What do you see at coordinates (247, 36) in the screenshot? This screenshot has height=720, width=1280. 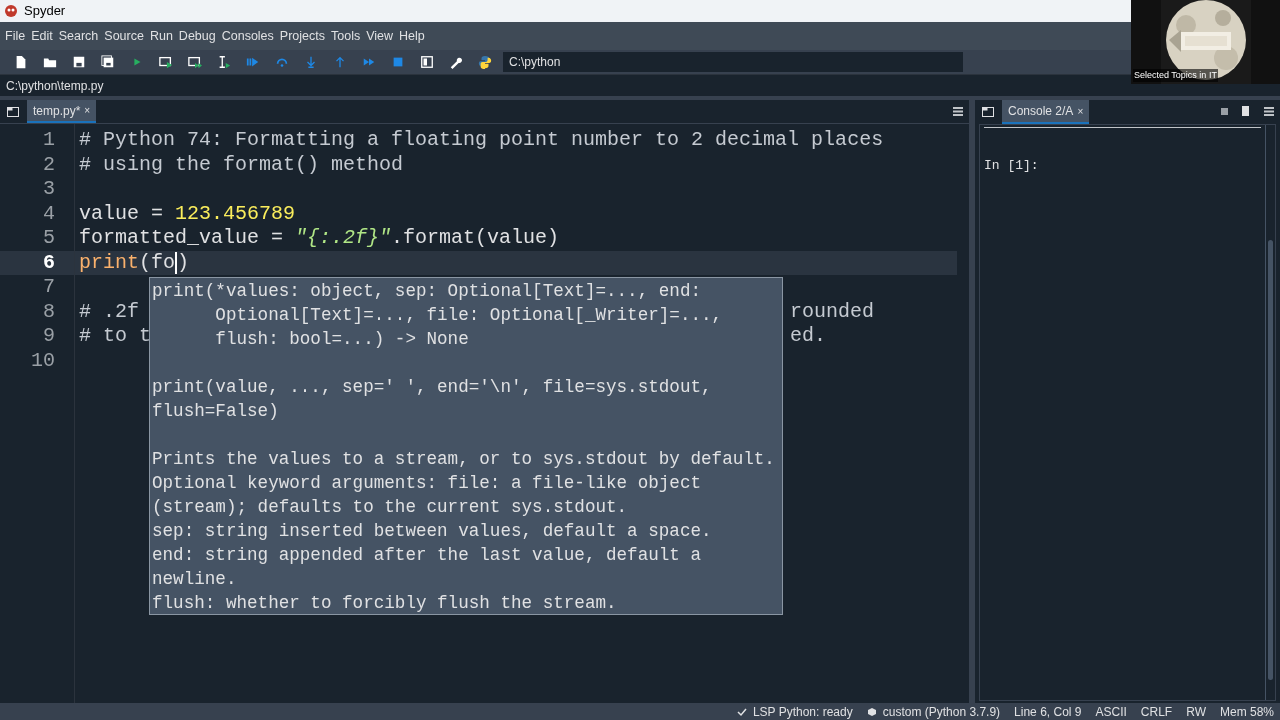 I see `menu-item: Consoles` at bounding box center [247, 36].